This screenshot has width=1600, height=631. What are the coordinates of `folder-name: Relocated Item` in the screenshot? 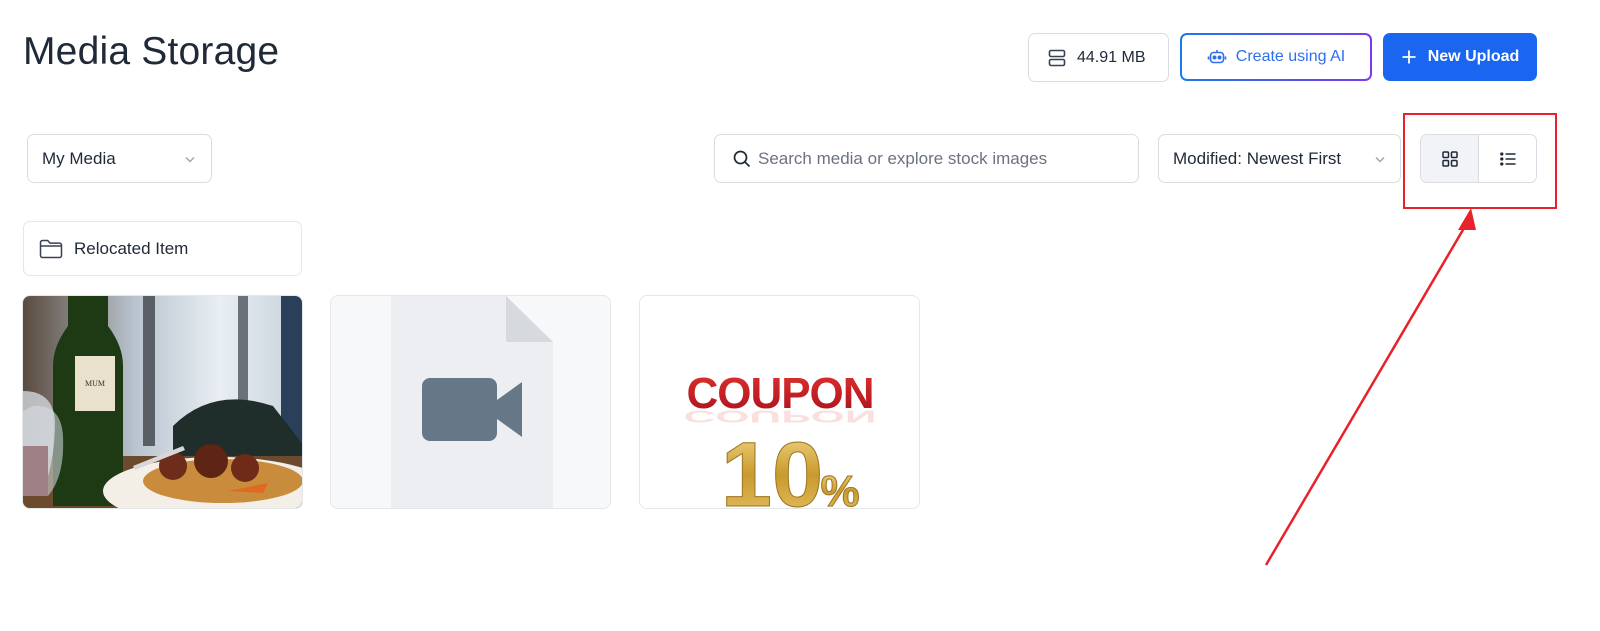 It's located at (131, 248).